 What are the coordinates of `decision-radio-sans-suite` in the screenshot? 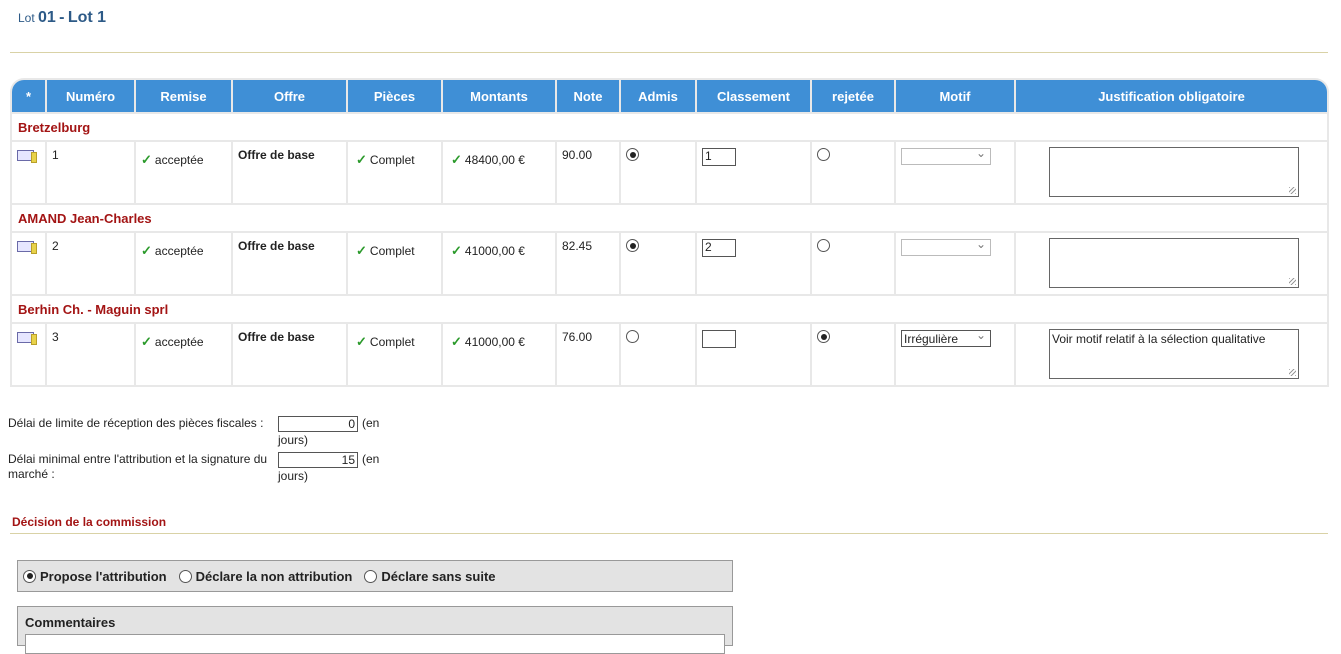 It's located at (371, 576).